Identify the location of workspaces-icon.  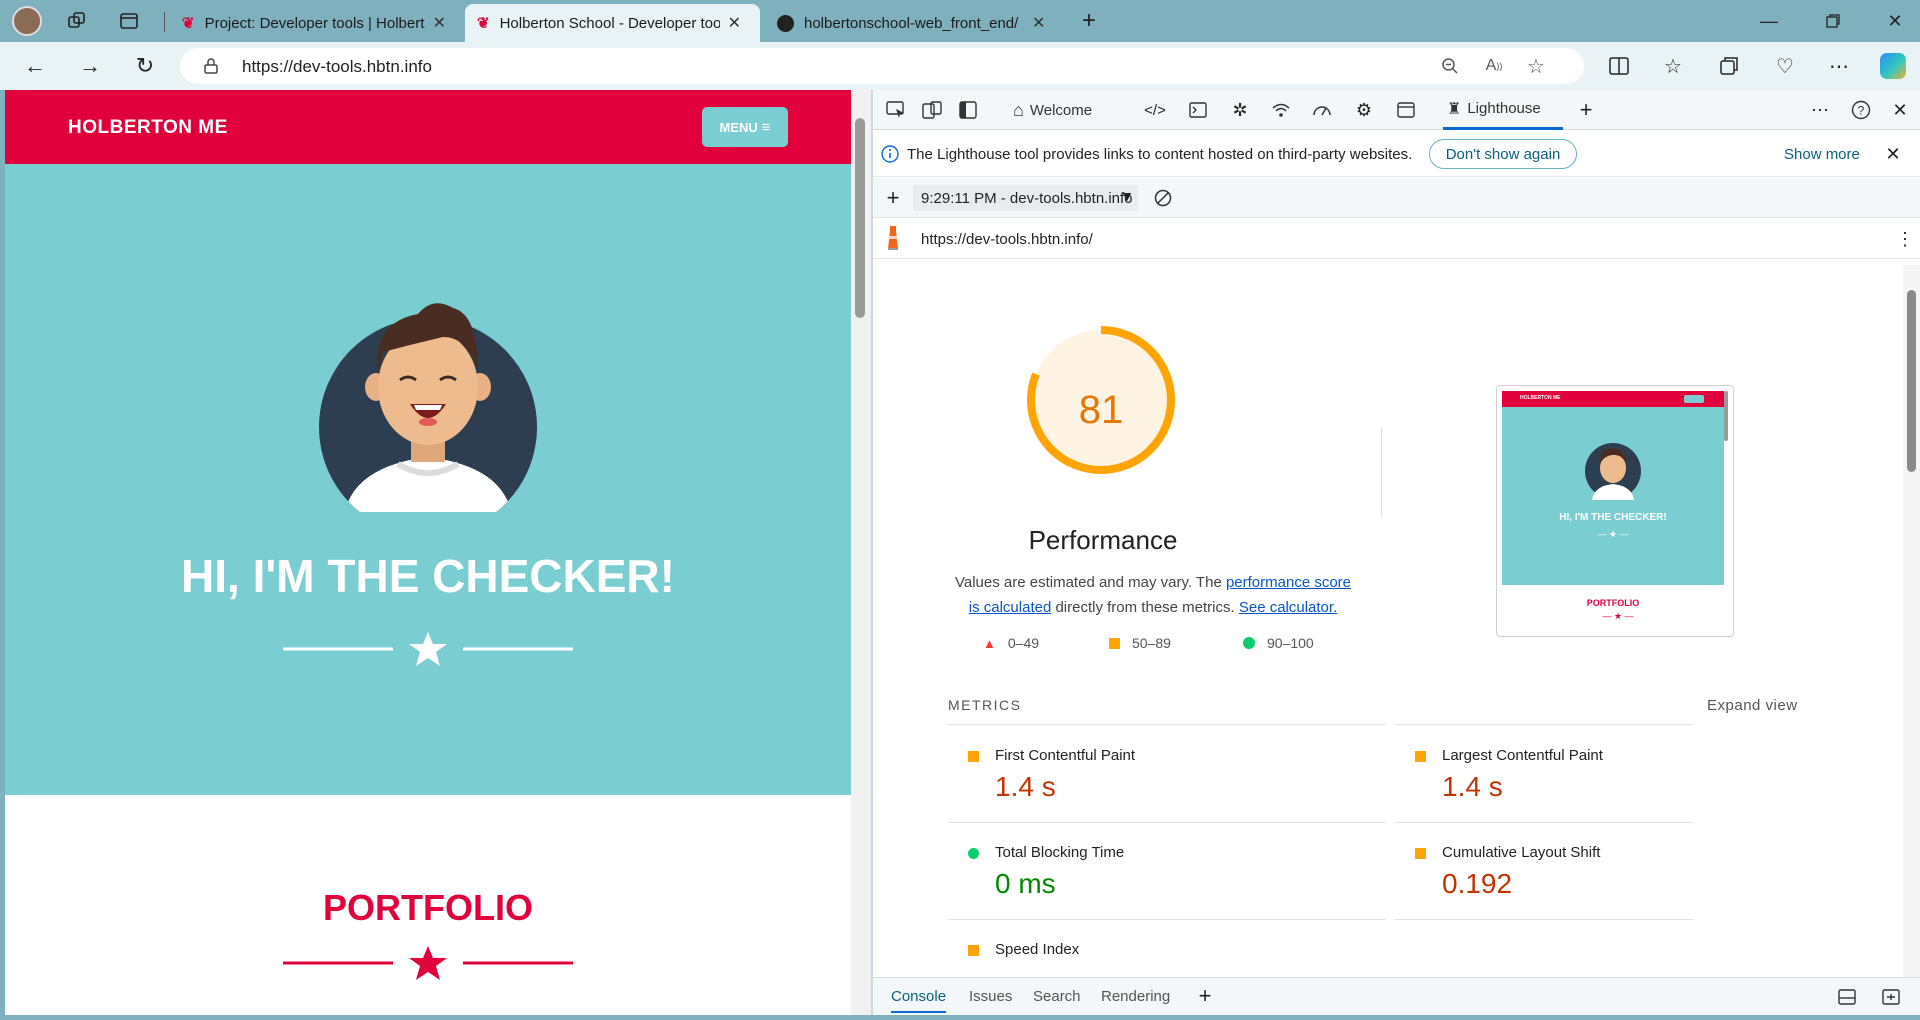
(77, 21).